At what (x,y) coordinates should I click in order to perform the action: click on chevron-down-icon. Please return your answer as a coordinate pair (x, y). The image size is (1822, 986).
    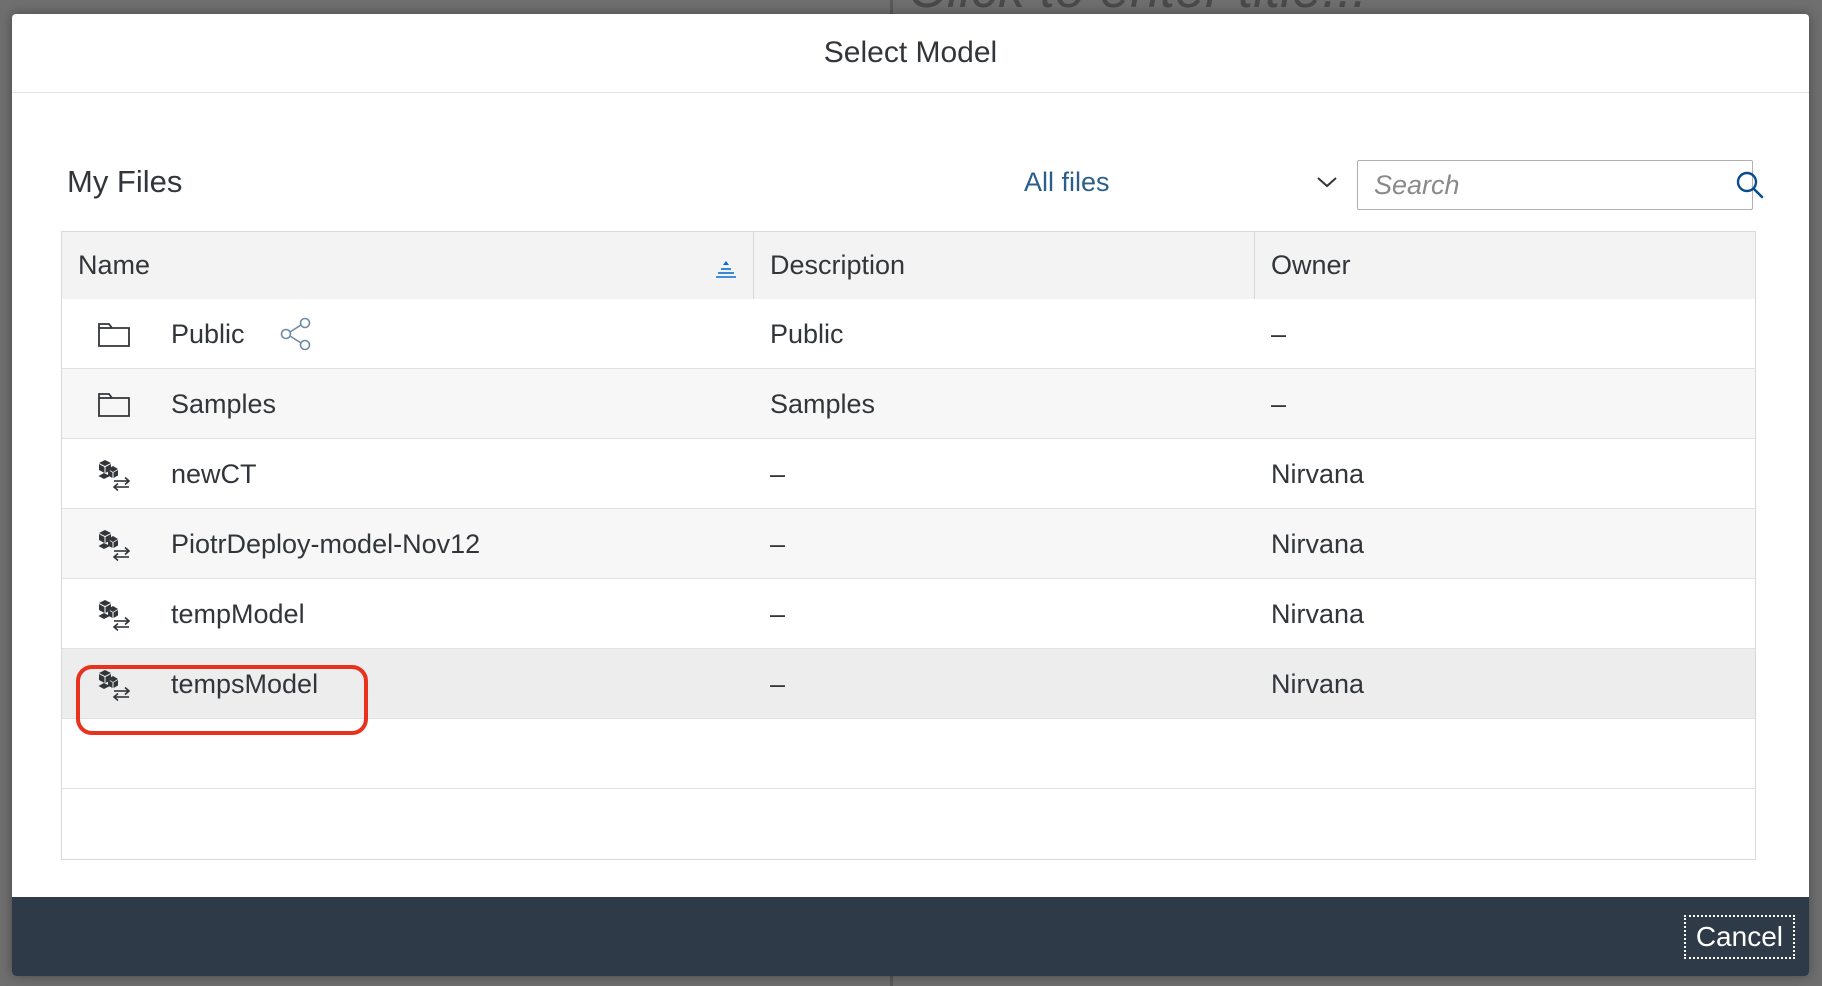
    Looking at the image, I should click on (1327, 182).